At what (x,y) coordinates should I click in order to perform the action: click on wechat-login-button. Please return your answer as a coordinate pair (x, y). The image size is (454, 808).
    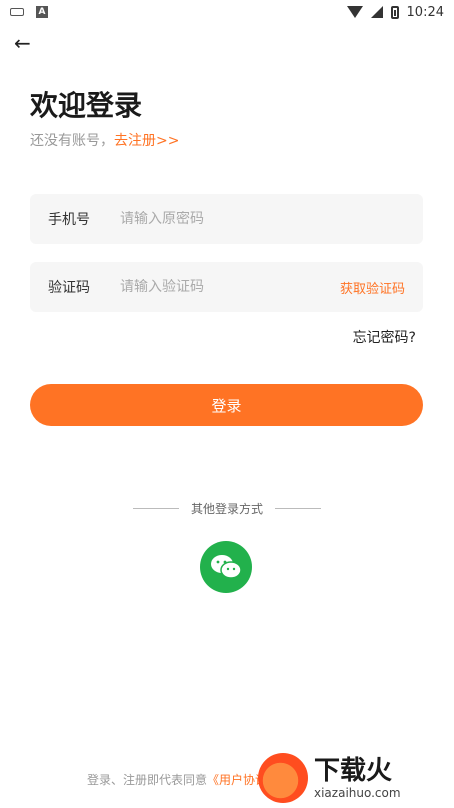
    Looking at the image, I should click on (226, 567).